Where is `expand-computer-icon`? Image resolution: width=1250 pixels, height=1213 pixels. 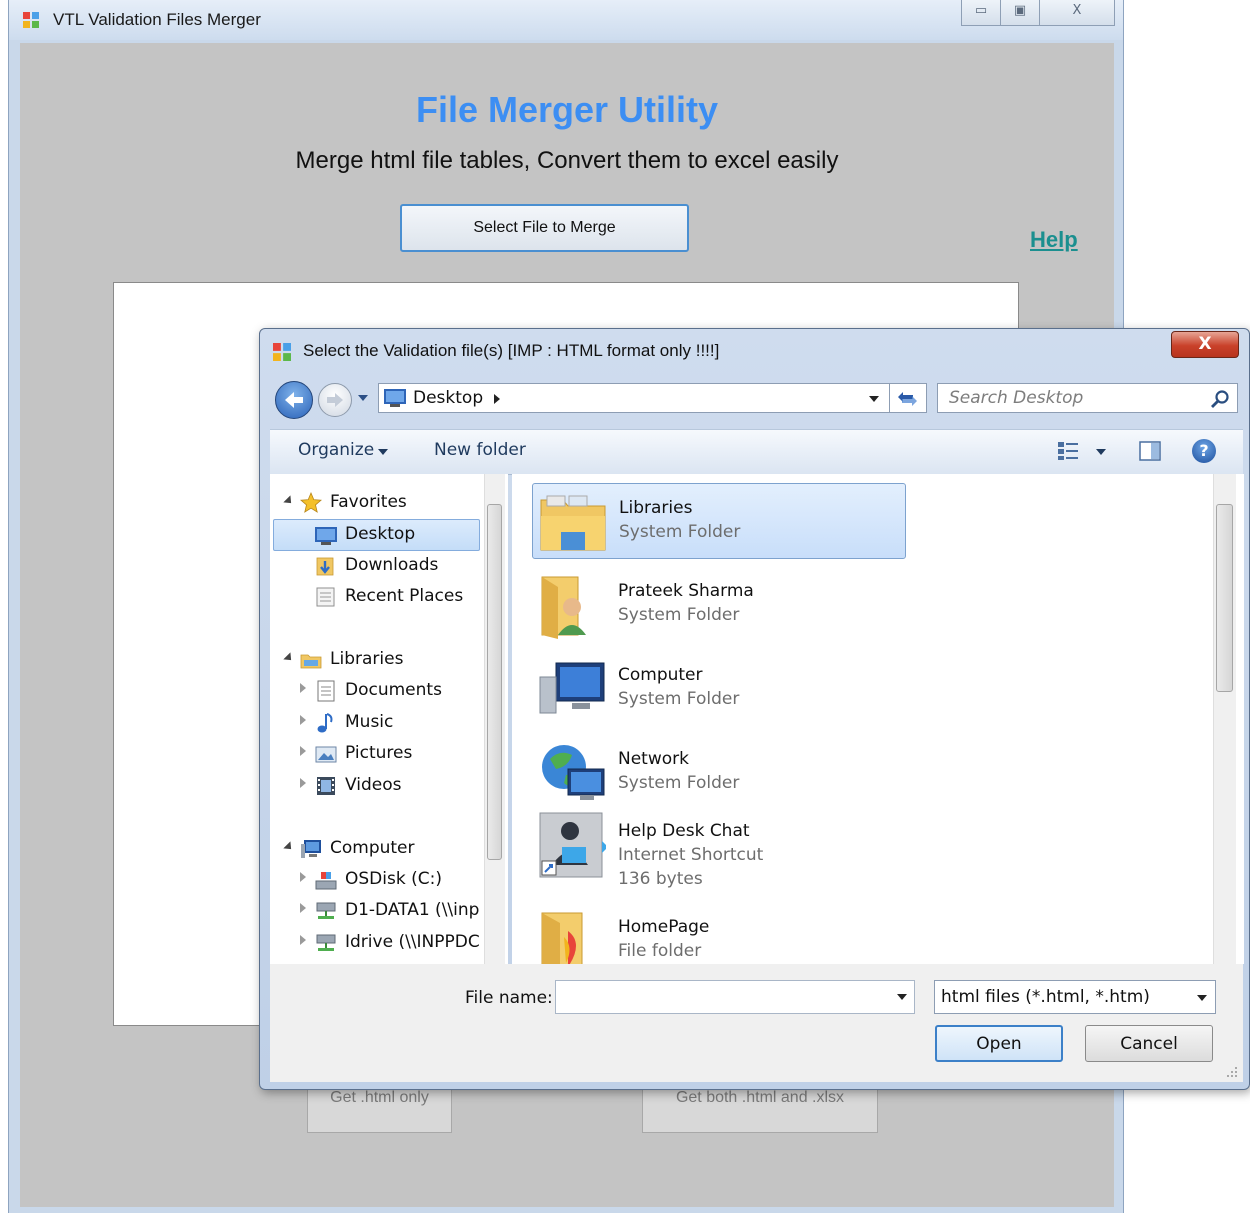
expand-computer-icon is located at coordinates (289, 847).